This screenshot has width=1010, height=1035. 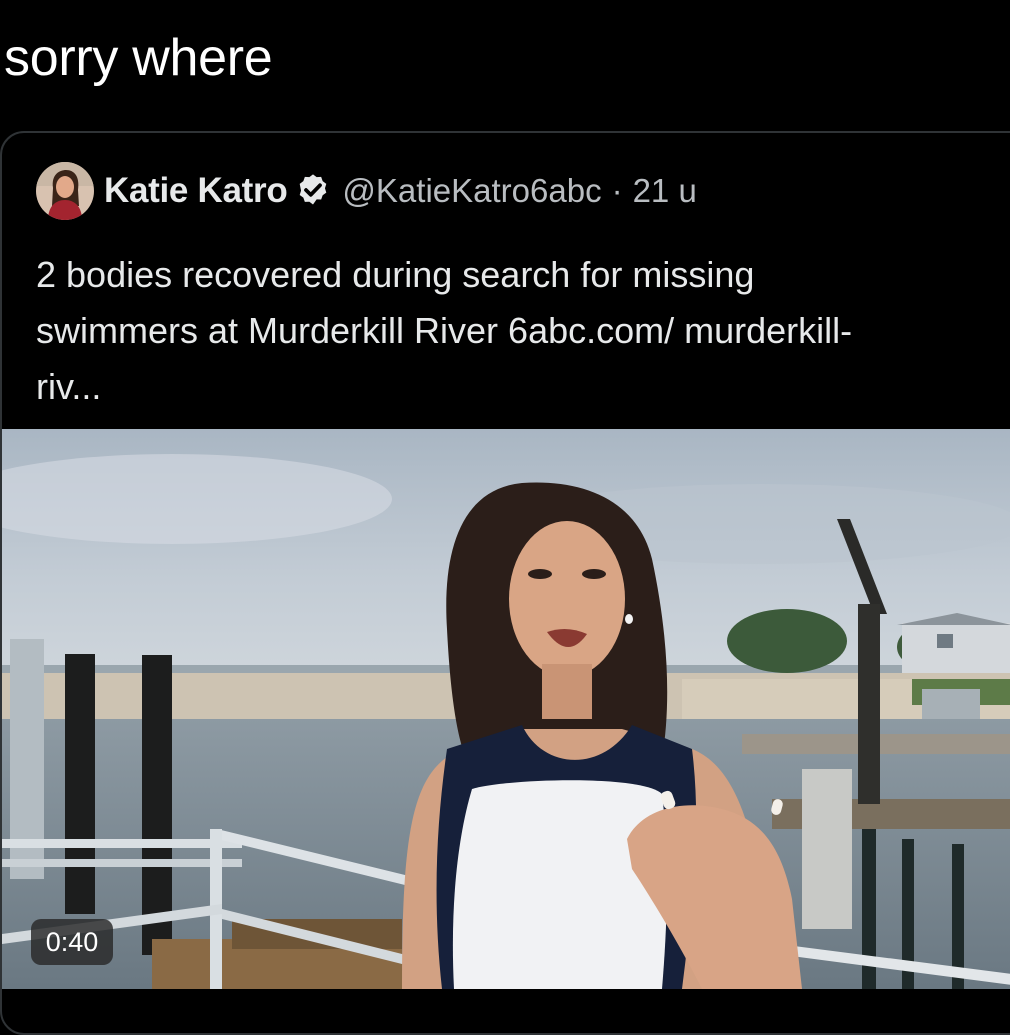 I want to click on verified-badge-icon, so click(x=313, y=189).